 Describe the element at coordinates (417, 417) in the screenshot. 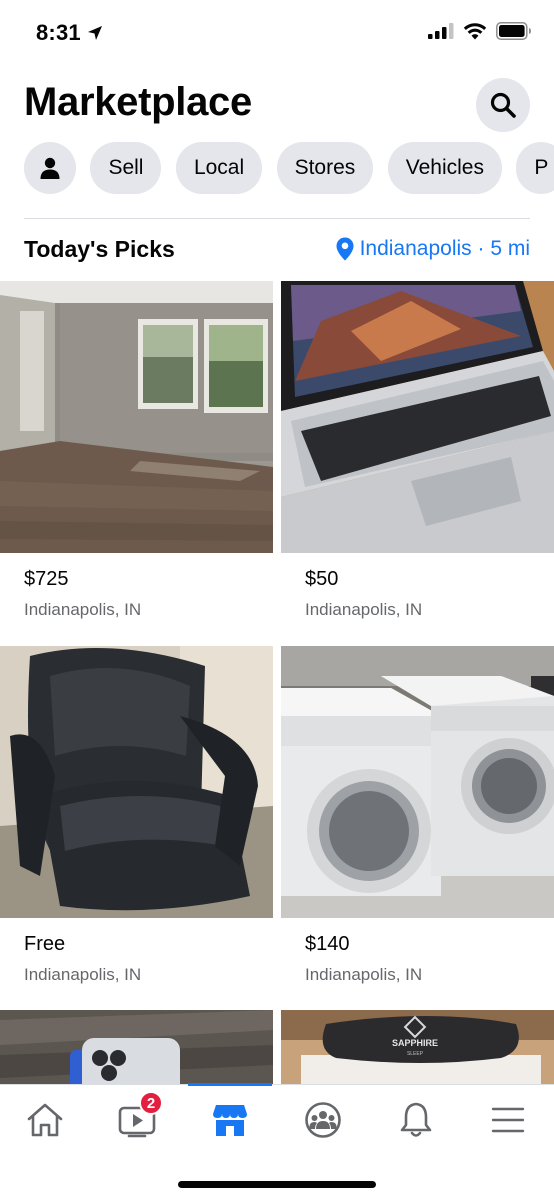

I see `laptop-photo` at that location.